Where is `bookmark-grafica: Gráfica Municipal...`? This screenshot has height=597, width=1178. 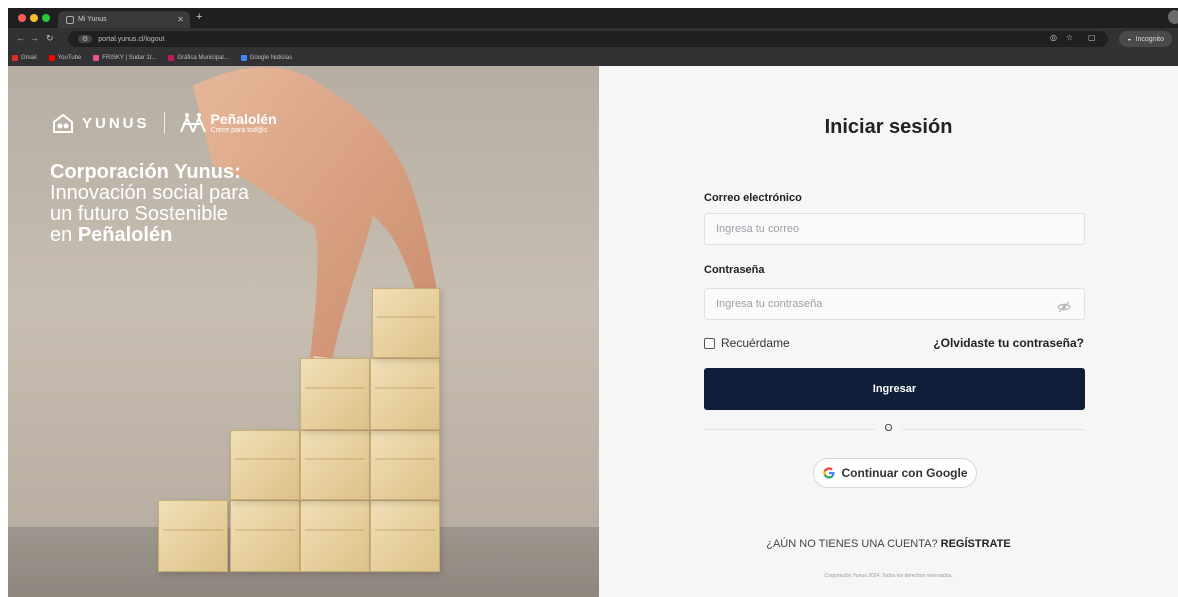
bookmark-grafica: Gráfica Municipal... is located at coordinates (198, 58).